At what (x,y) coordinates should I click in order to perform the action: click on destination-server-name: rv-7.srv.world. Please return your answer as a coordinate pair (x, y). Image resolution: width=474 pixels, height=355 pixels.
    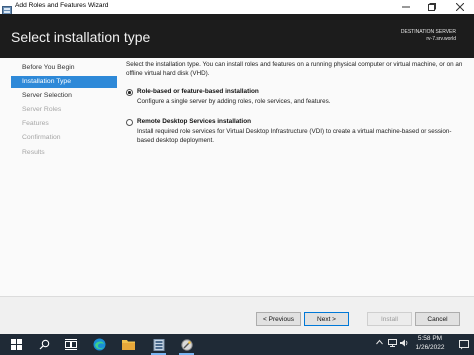
    Looking at the image, I should click on (441, 39).